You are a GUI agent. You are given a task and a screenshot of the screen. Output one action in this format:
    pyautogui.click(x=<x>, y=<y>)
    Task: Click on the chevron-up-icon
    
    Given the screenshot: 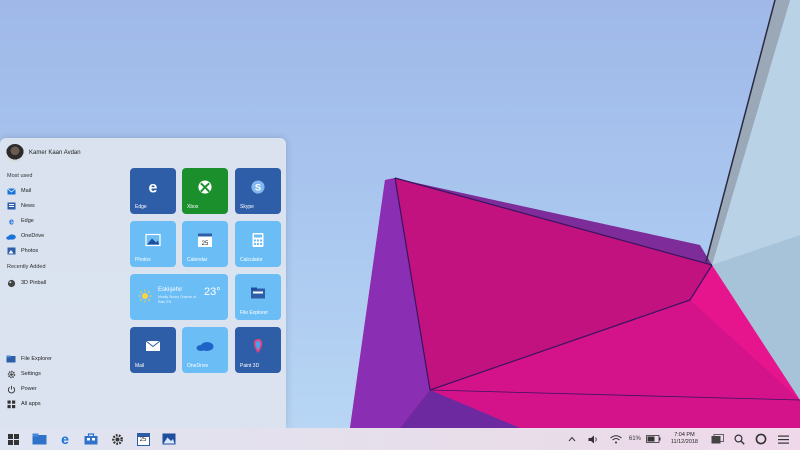 What is the action you would take?
    pyautogui.click(x=572, y=439)
    